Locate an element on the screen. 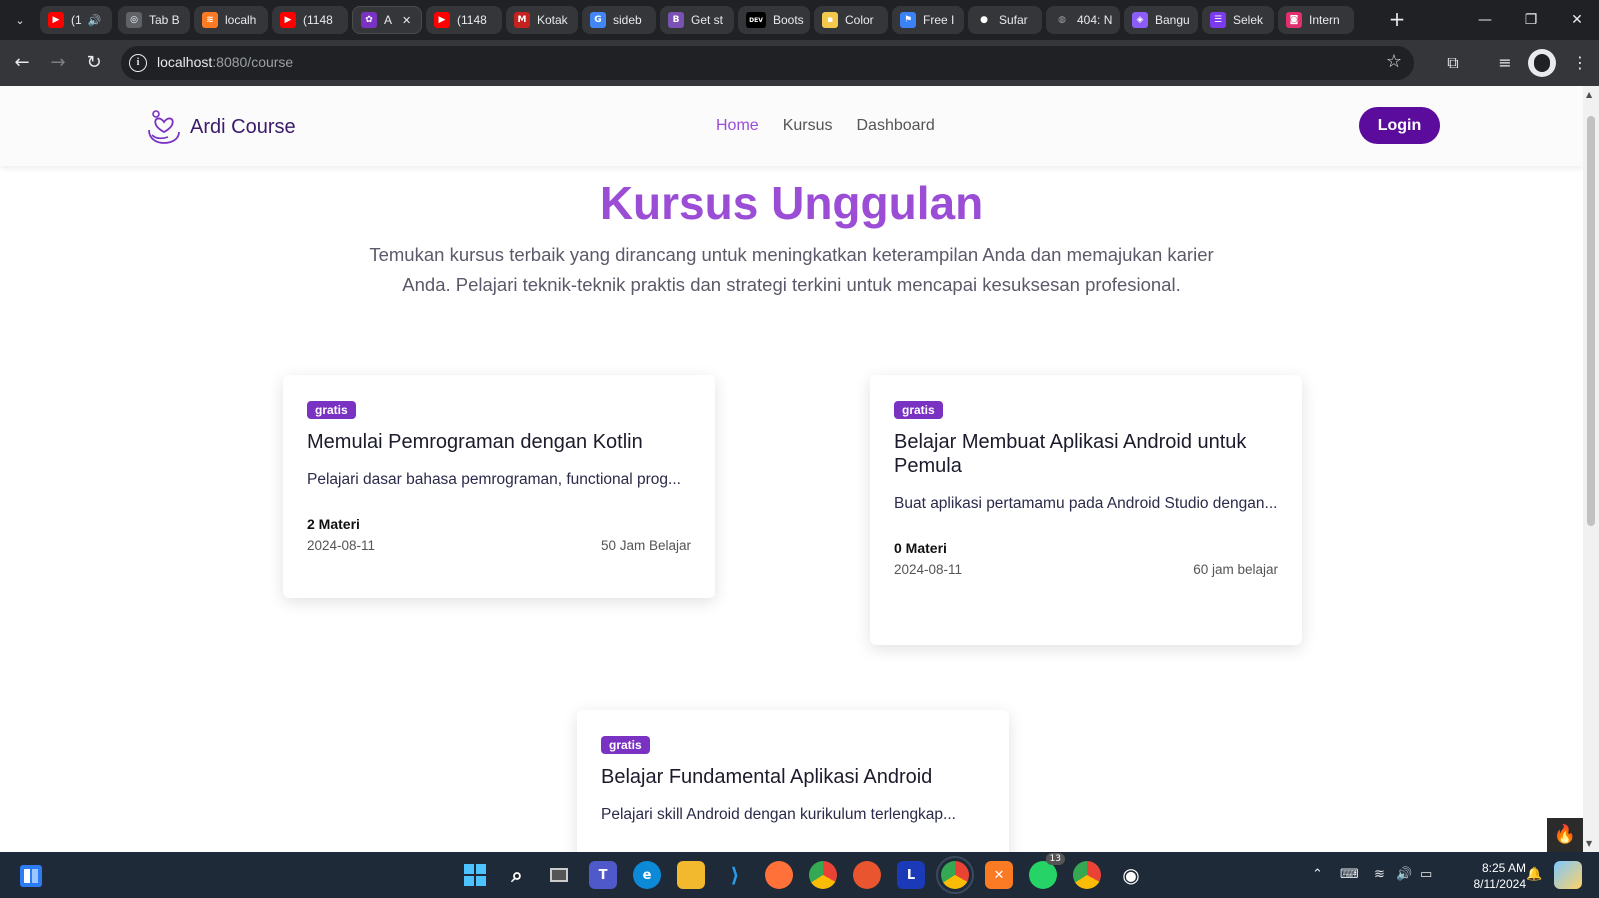  new-tab-button: + is located at coordinates (1397, 20).